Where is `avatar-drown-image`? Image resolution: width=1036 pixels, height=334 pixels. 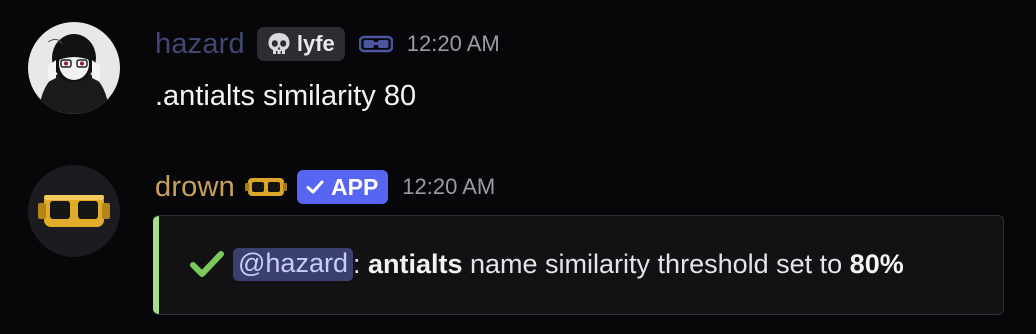 avatar-drown-image is located at coordinates (74, 211).